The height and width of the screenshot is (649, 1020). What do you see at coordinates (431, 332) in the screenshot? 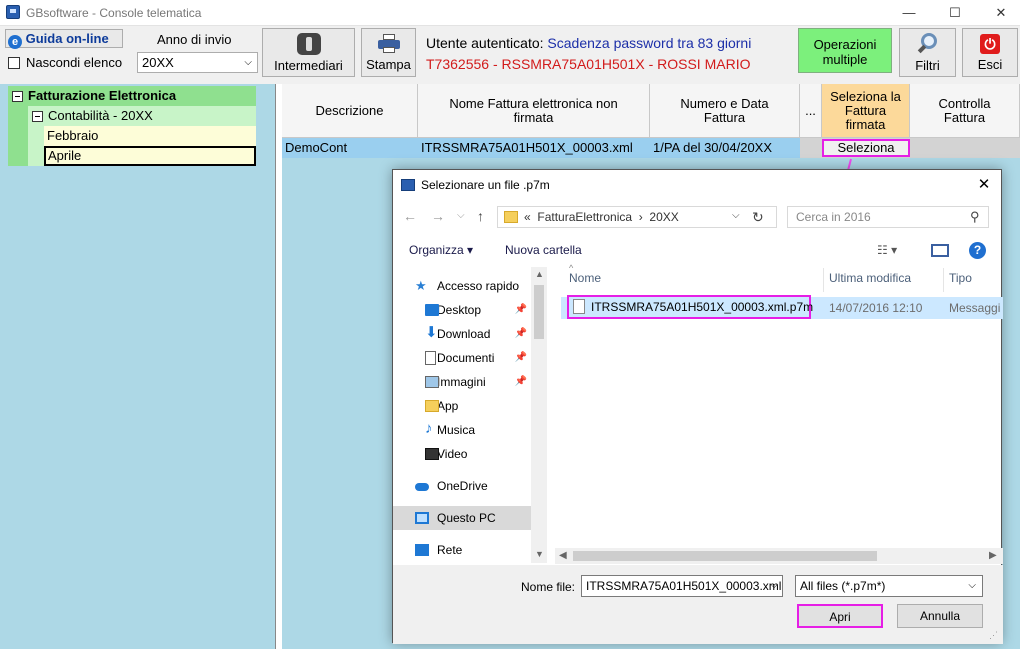
I see `download-icon: ⬇` at bounding box center [431, 332].